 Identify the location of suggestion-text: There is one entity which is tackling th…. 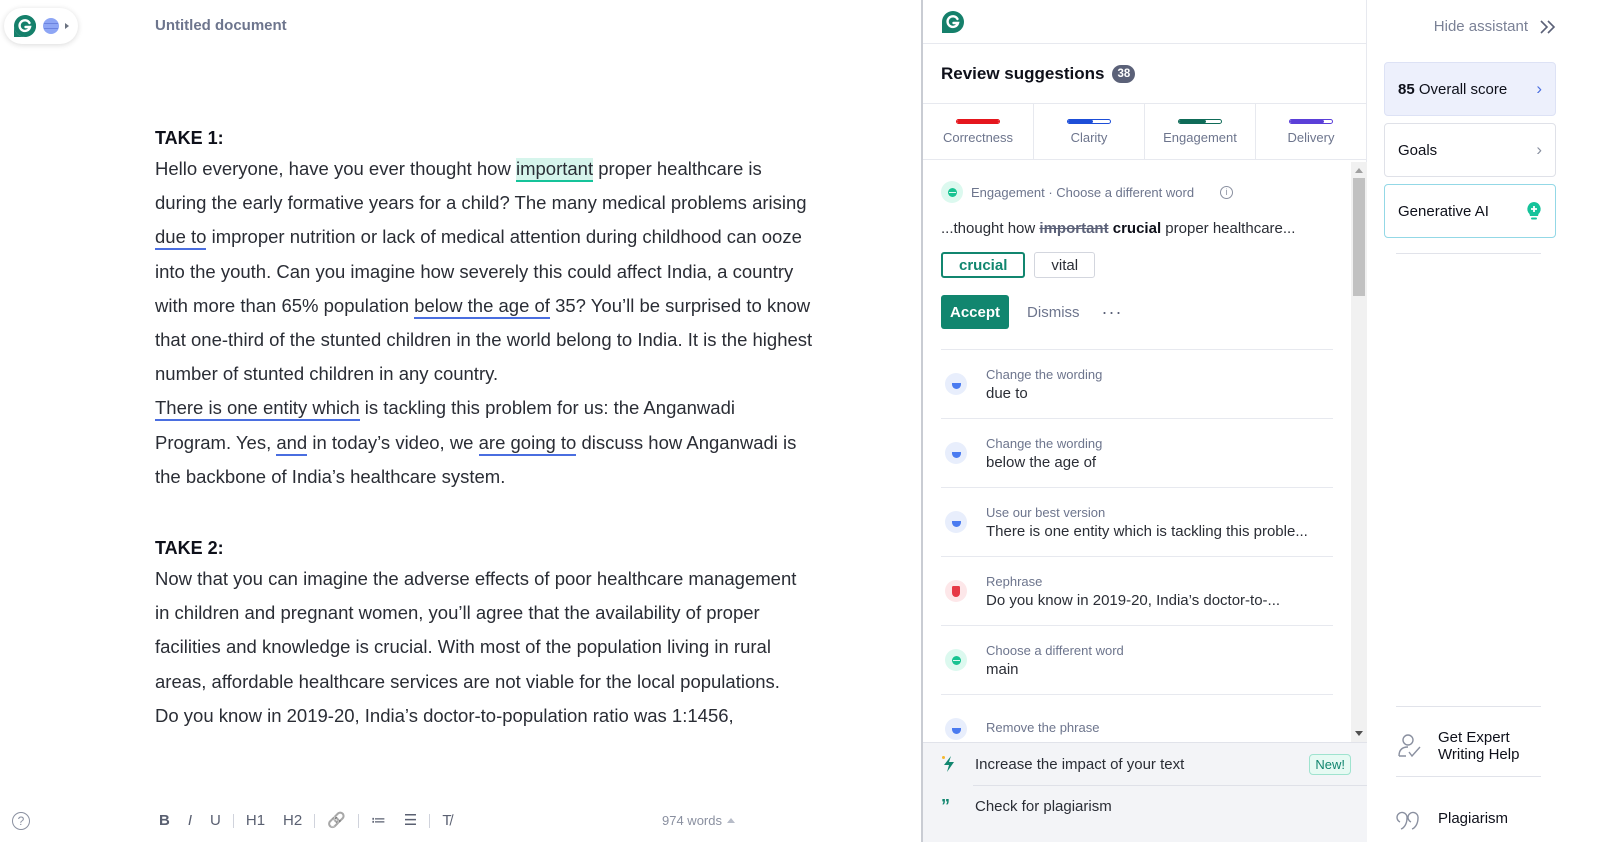
(1147, 531).